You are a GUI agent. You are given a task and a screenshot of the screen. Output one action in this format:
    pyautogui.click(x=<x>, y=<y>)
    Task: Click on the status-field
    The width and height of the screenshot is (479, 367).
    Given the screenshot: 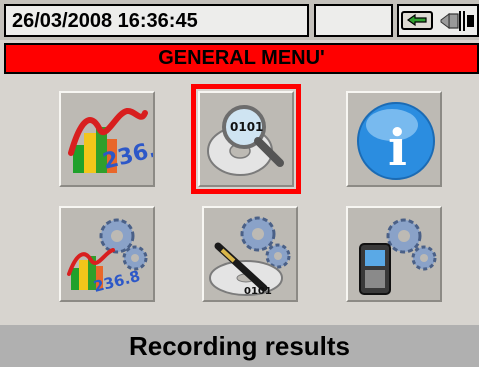 What is the action you would take?
    pyautogui.click(x=353, y=20)
    